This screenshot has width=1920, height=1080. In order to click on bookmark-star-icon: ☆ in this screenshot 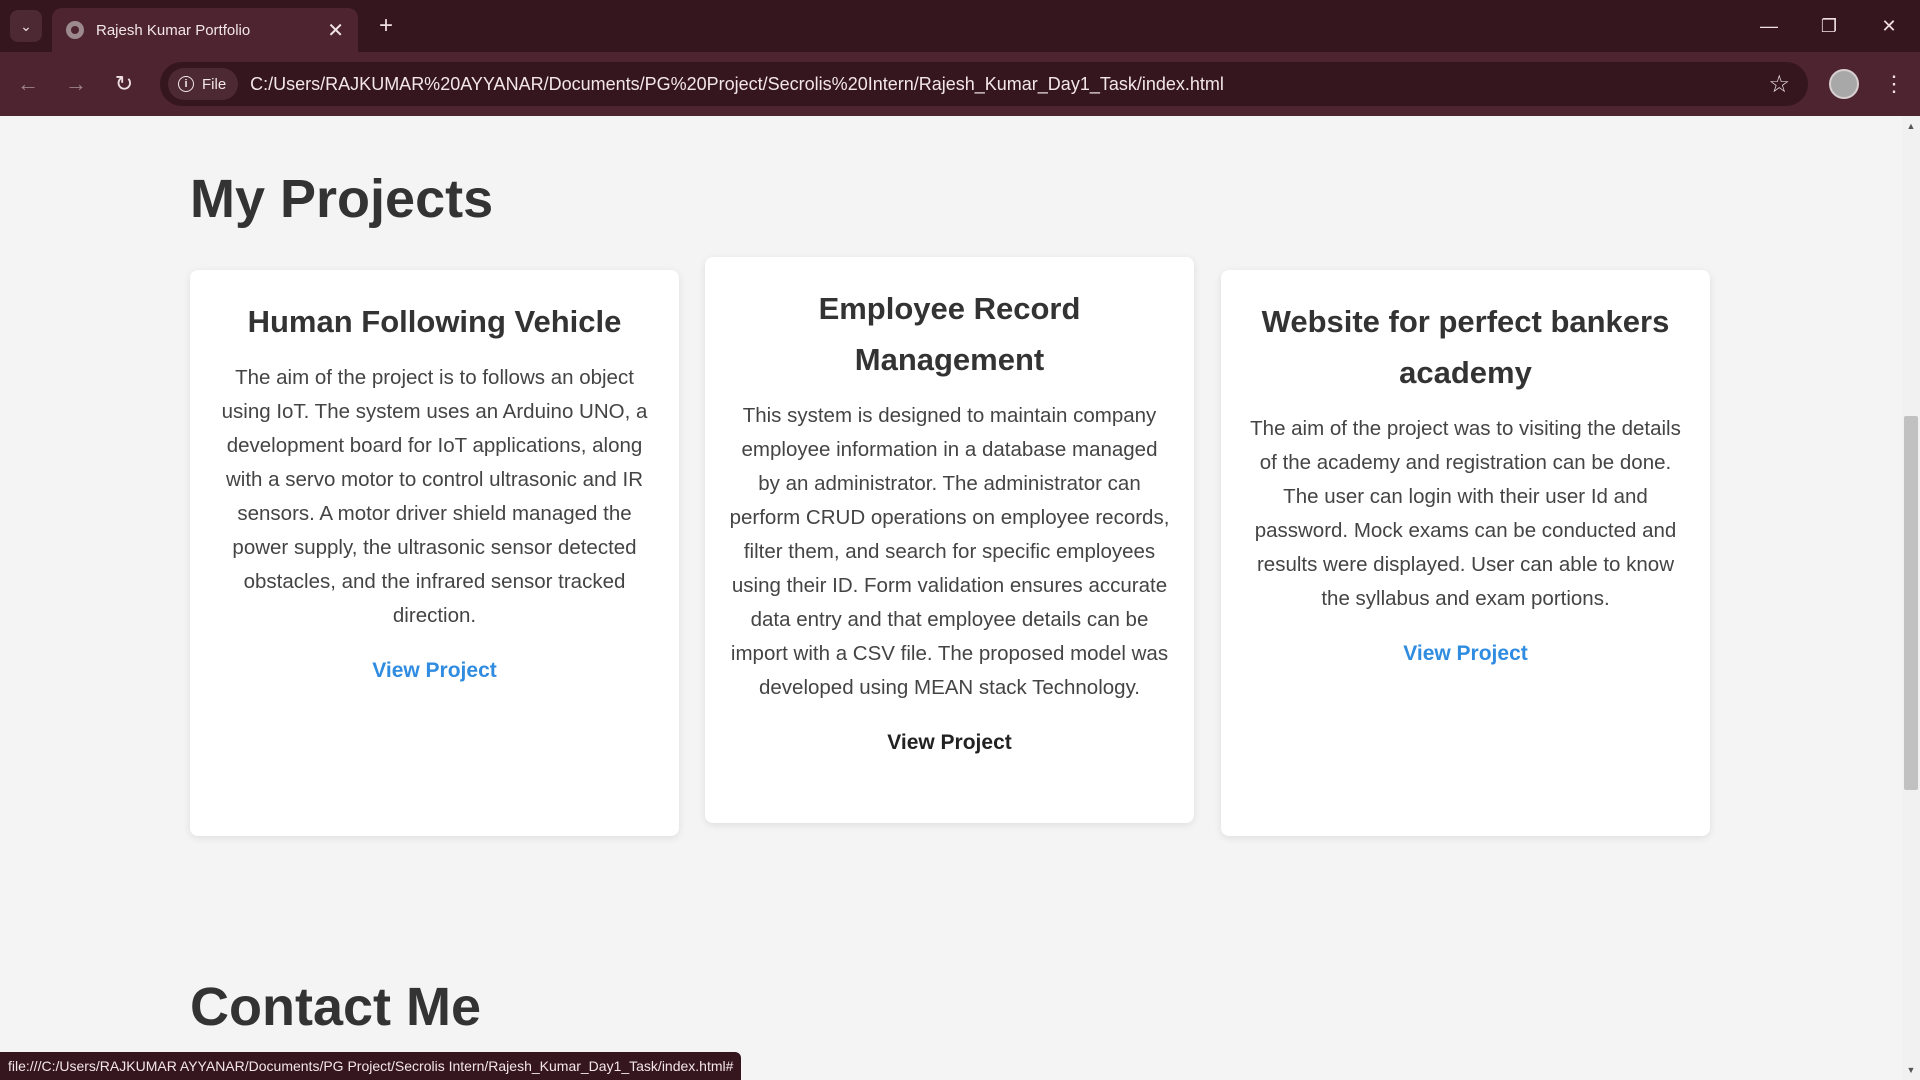, I will do `click(1779, 84)`.